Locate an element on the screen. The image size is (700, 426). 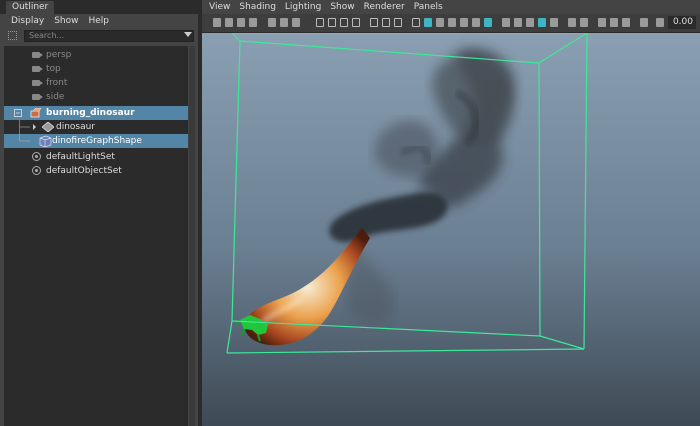
xray-joints-icon is located at coordinates (584, 22).